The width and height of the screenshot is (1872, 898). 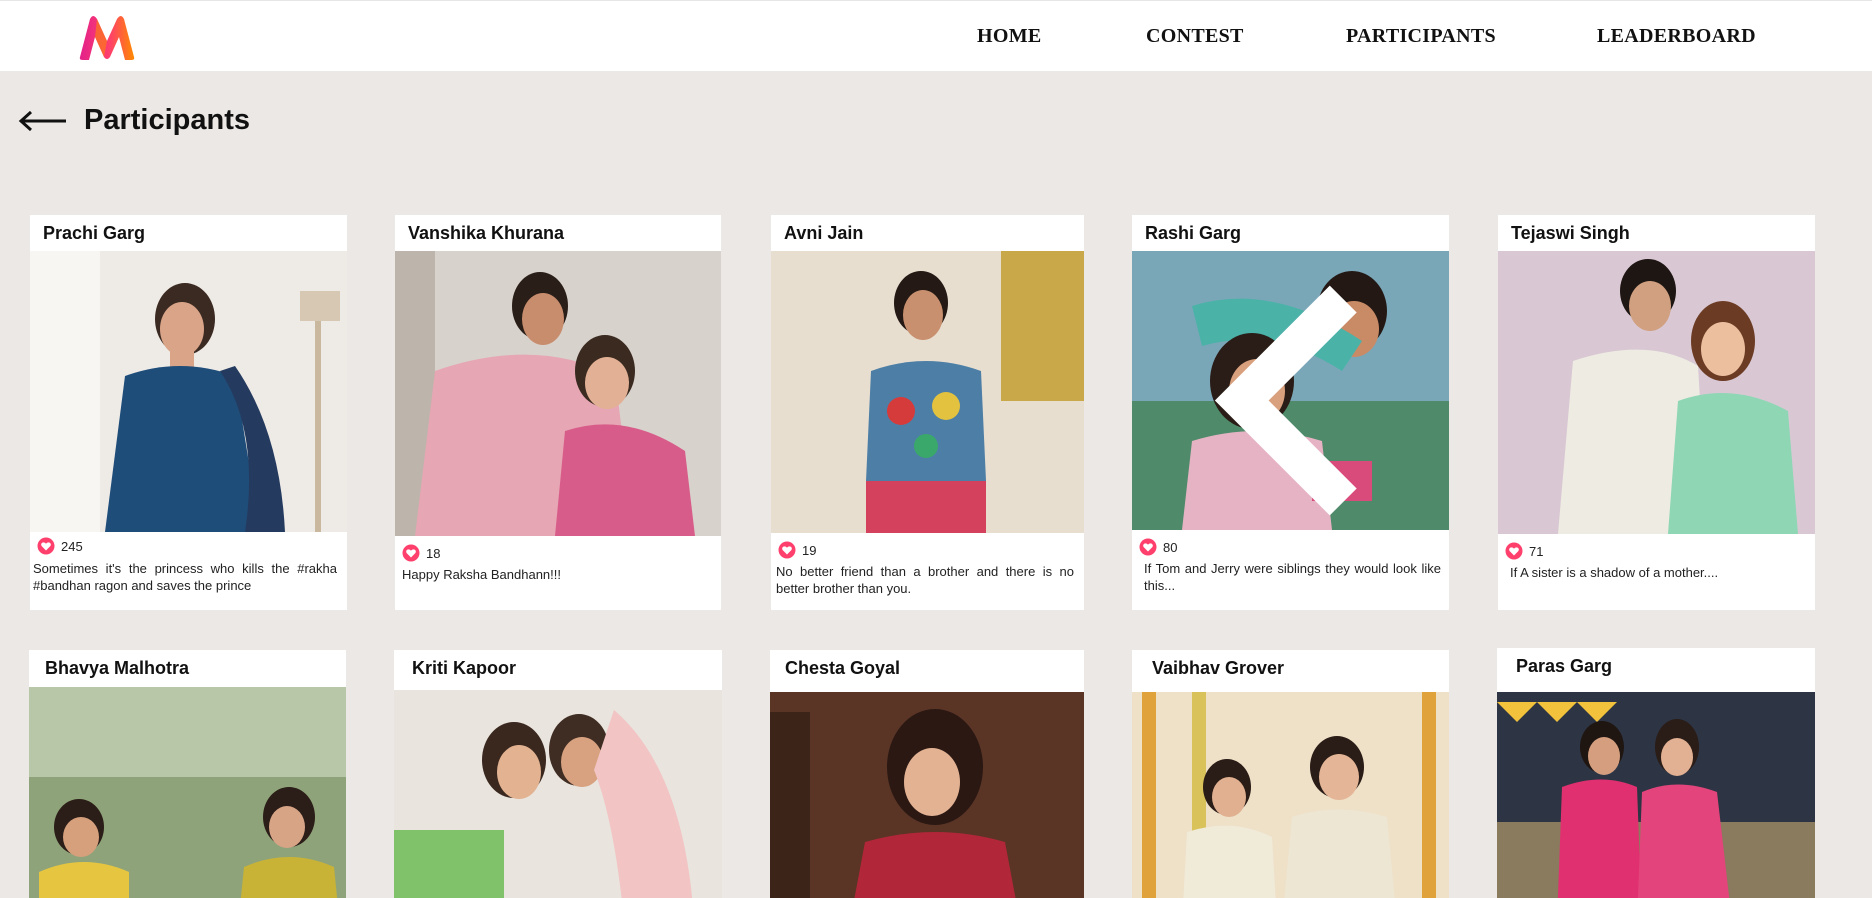 I want to click on participant-name: Avni Jain, so click(x=824, y=233).